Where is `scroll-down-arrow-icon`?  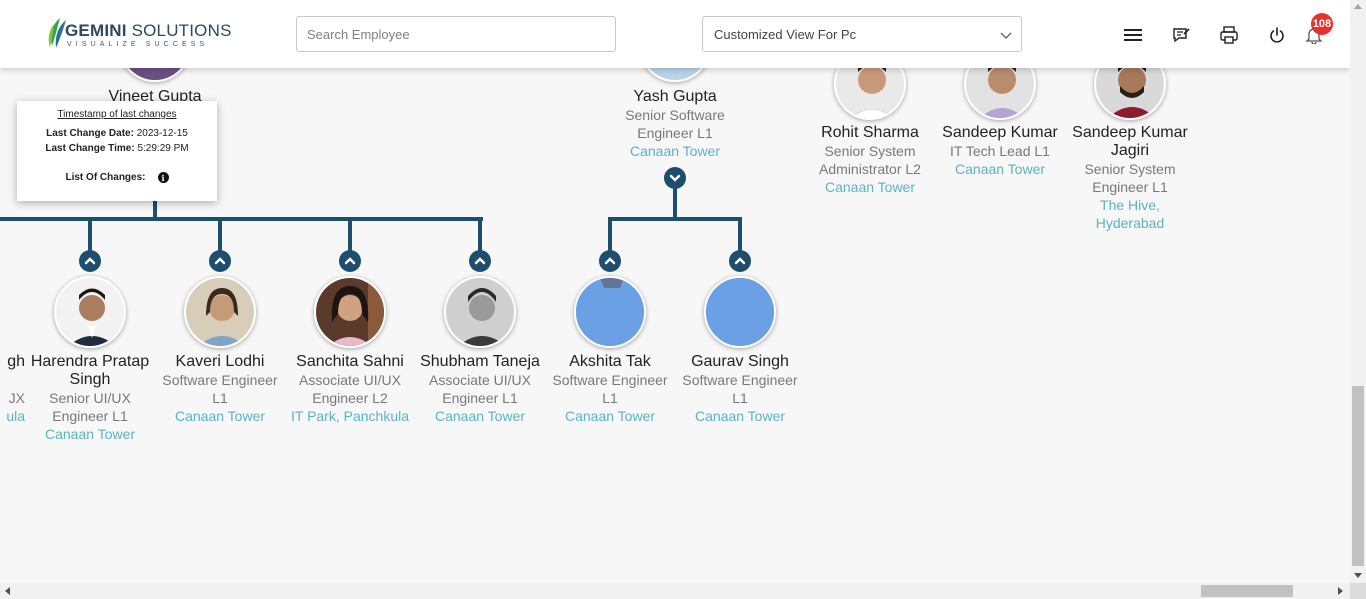 scroll-down-arrow-icon is located at coordinates (1358, 575).